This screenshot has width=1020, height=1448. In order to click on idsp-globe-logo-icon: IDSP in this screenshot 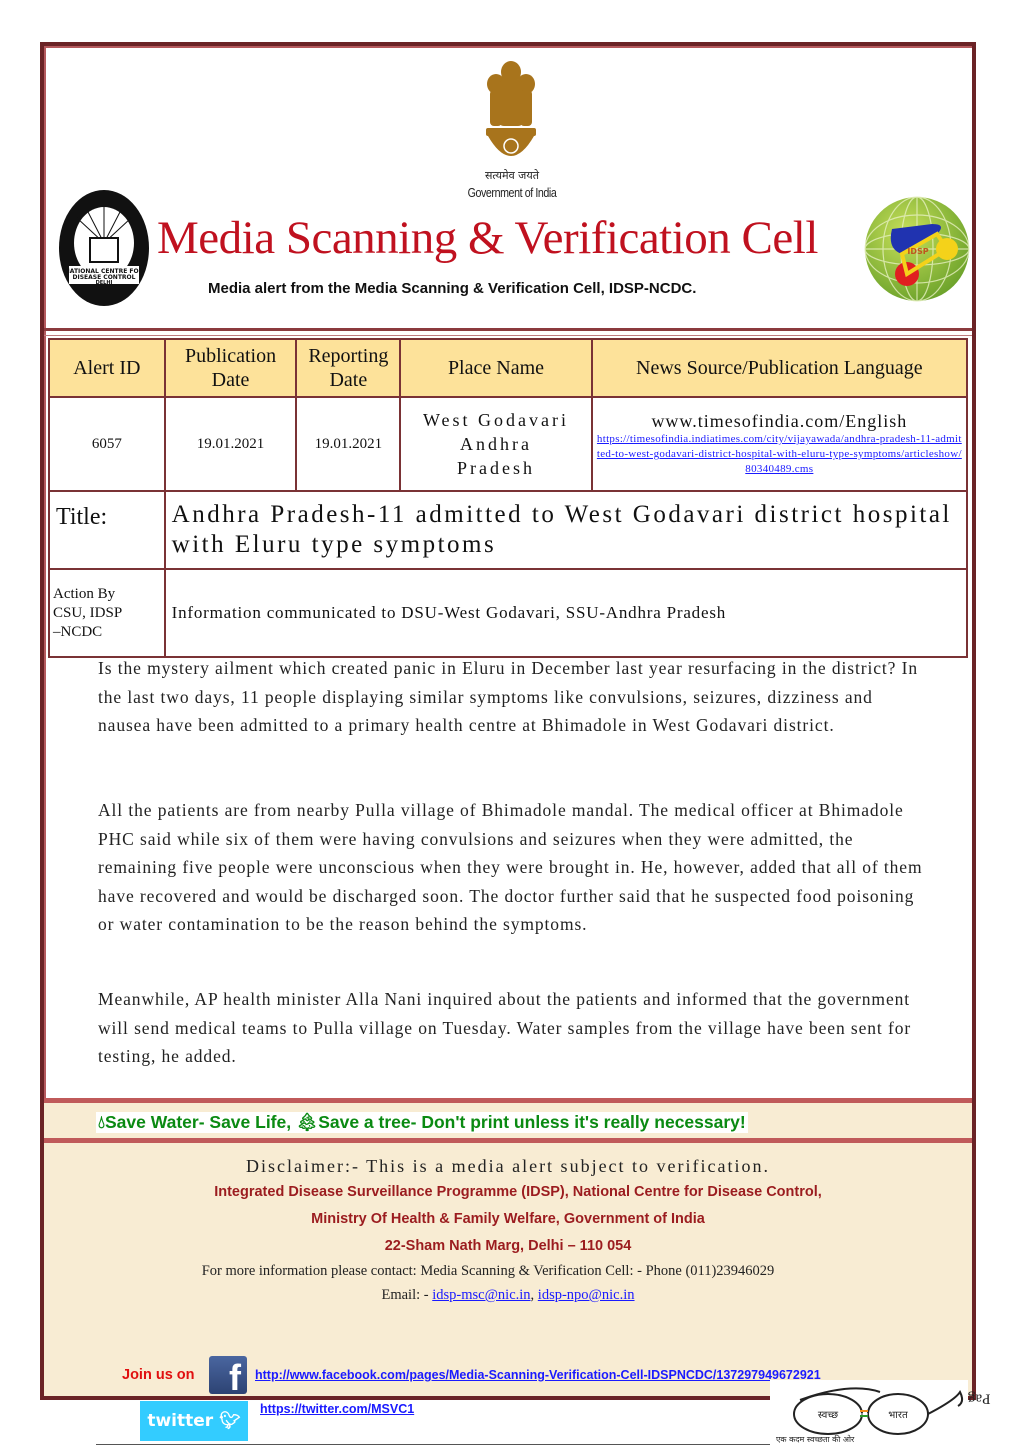, I will do `click(917, 249)`.